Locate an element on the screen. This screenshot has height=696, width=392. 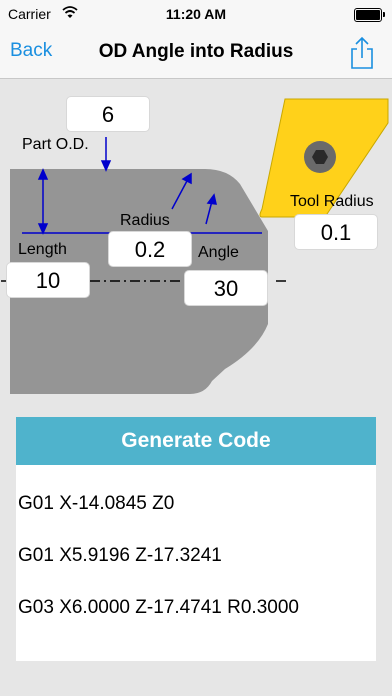
code-line: G01 X-14.0845 Z0 is located at coordinates (96, 503).